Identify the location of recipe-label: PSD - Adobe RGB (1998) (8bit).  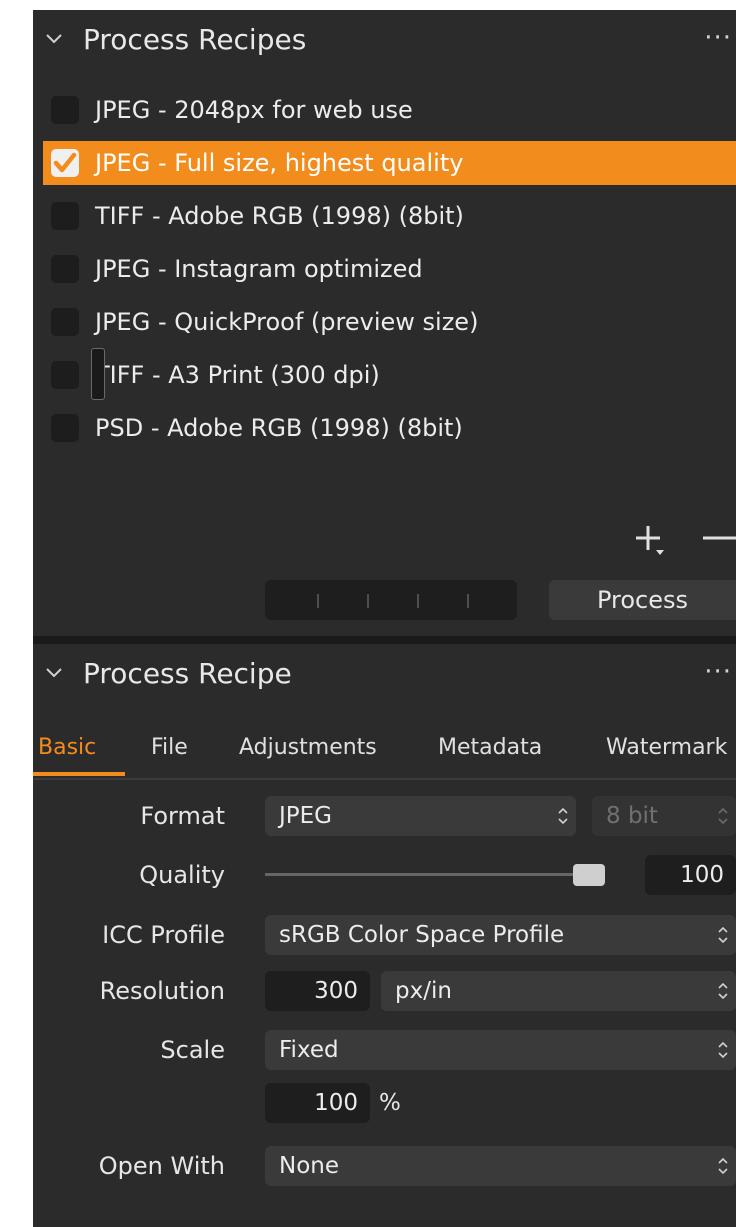
(279, 428).